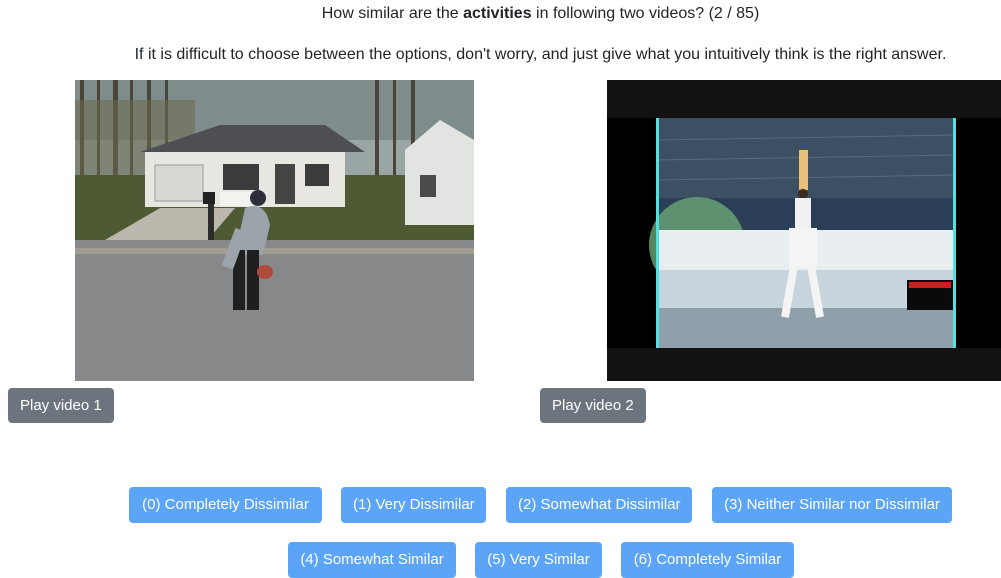 Image resolution: width=1001 pixels, height=578 pixels. Describe the element at coordinates (538, 560) in the screenshot. I see `rating-option-5-button: (5) Very Similar` at that location.